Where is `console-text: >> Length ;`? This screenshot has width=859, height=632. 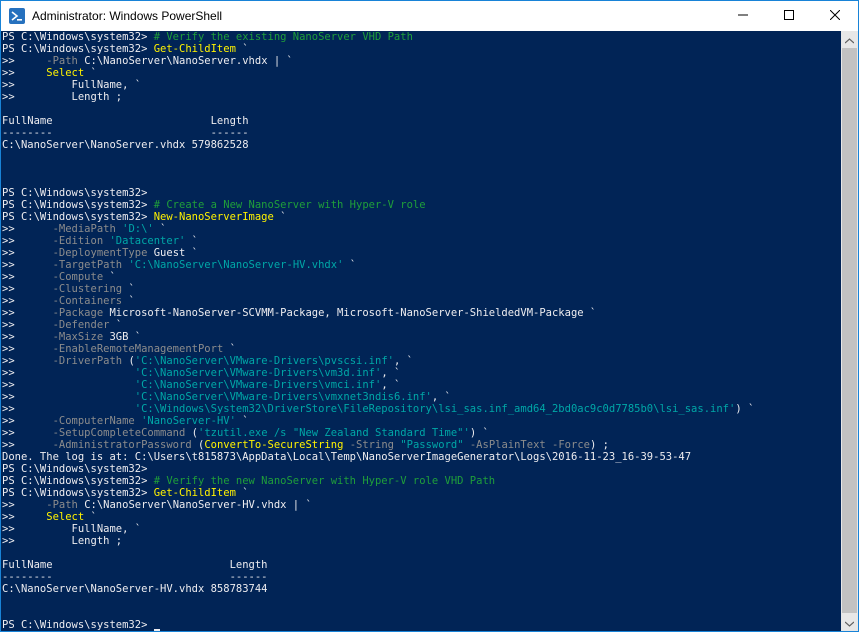
console-text: >> Length ; is located at coordinates (62, 97).